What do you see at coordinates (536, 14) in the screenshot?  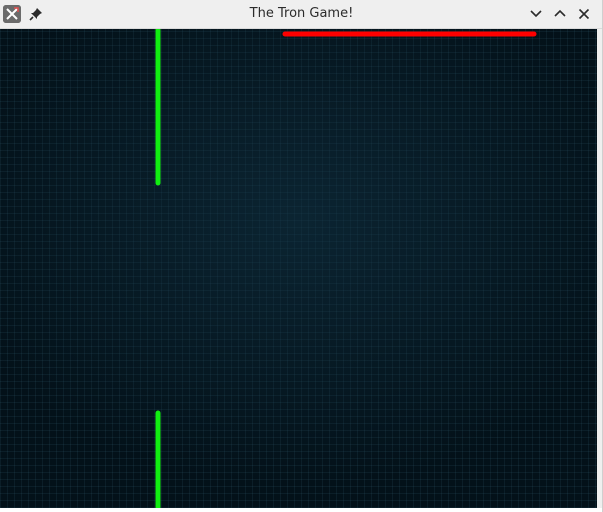 I see `minimize-chevron-down-icon` at bounding box center [536, 14].